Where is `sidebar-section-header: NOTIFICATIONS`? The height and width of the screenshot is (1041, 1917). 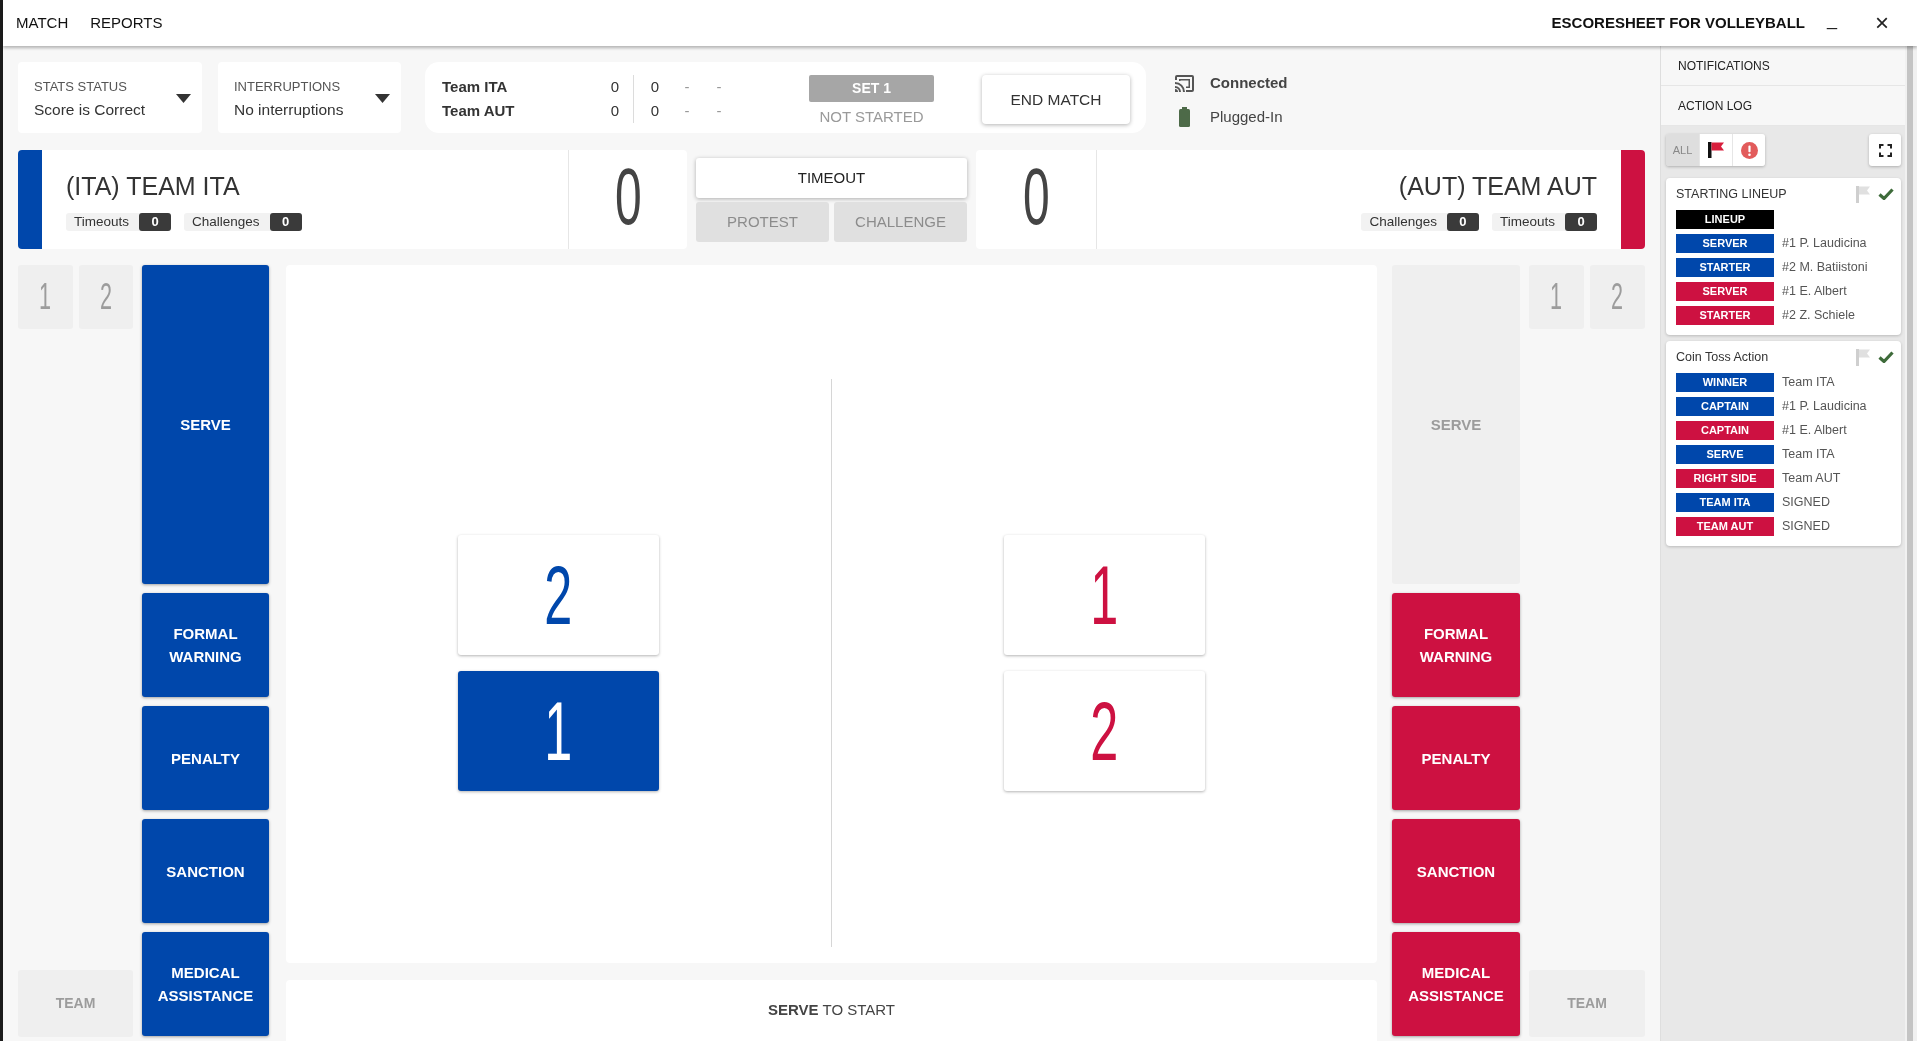
sidebar-section-header: NOTIFICATIONS is located at coordinates (1783, 66).